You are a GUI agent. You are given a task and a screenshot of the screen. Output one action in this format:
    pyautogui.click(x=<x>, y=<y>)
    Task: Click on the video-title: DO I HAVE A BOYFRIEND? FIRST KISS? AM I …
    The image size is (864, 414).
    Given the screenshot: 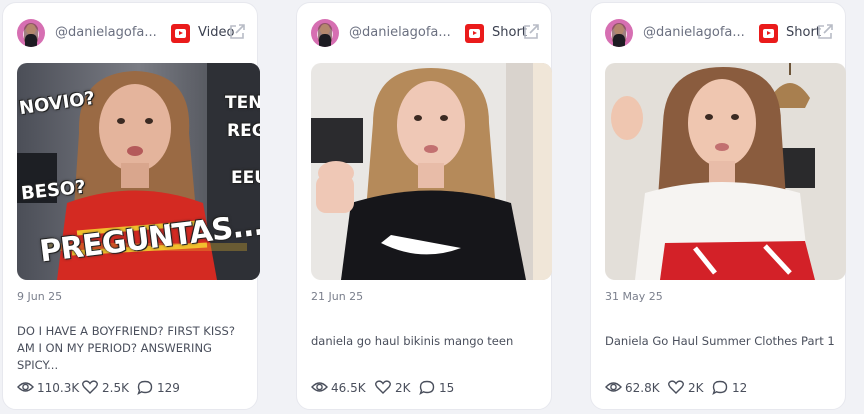 What is the action you would take?
    pyautogui.click(x=134, y=348)
    